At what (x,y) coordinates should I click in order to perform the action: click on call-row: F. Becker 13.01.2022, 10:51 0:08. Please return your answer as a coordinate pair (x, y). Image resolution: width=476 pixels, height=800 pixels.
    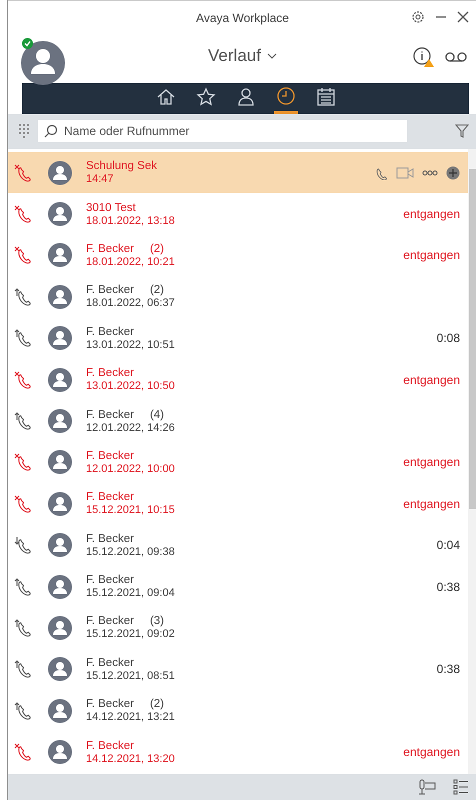
    Looking at the image, I should click on (238, 338).